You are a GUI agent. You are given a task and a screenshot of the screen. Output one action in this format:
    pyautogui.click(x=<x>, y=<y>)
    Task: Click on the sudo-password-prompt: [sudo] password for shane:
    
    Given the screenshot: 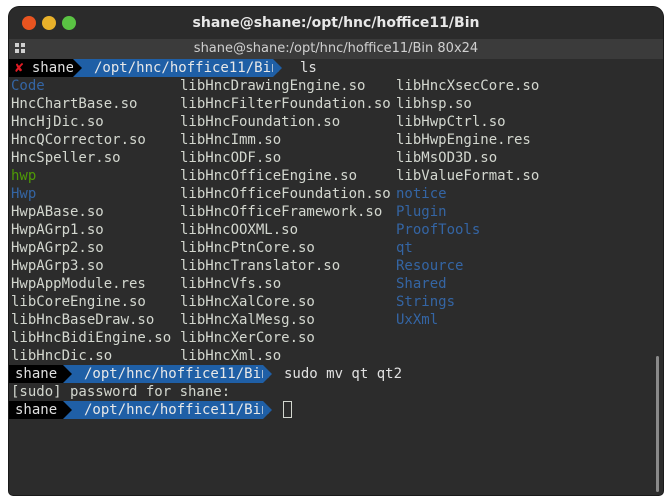 What is the action you would take?
    pyautogui.click(x=121, y=392)
    